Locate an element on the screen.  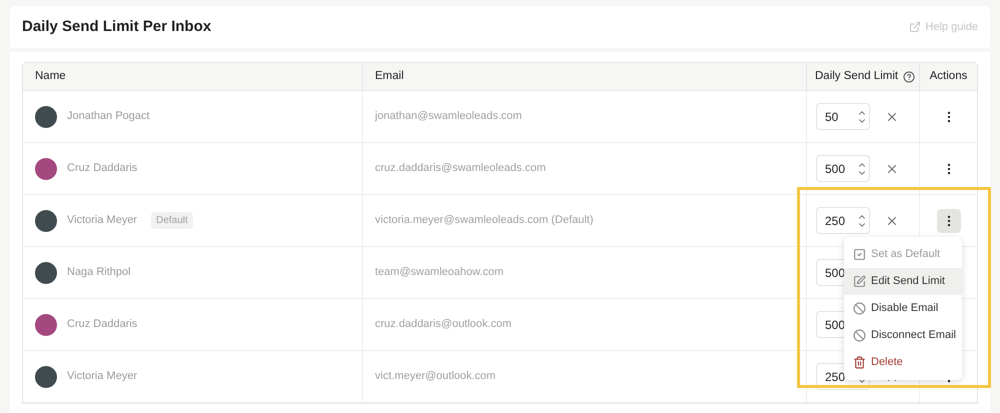
column-header: Actions is located at coordinates (948, 76).